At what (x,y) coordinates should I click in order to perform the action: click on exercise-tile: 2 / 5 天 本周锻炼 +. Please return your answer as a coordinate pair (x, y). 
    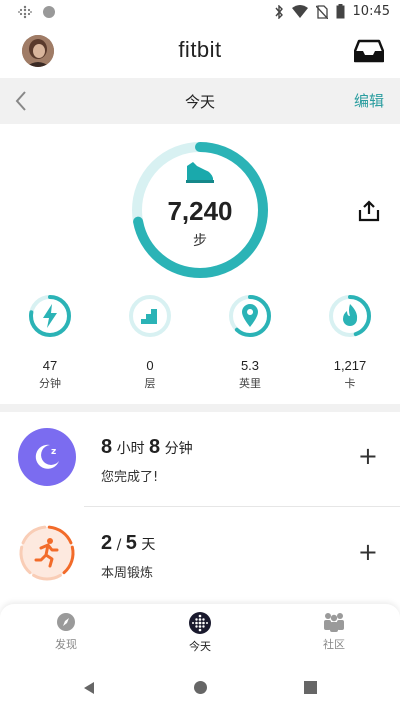
    Looking at the image, I should click on (200, 554).